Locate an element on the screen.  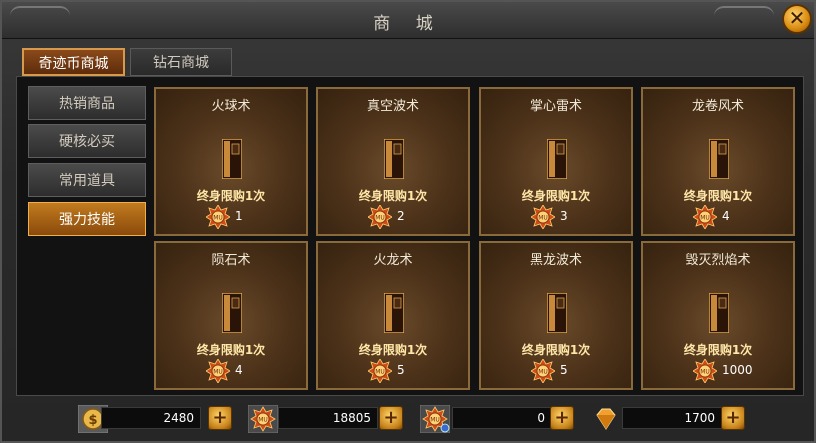
skill-card: 陨石术终身限购1次 MU 4 is located at coordinates (231, 315).